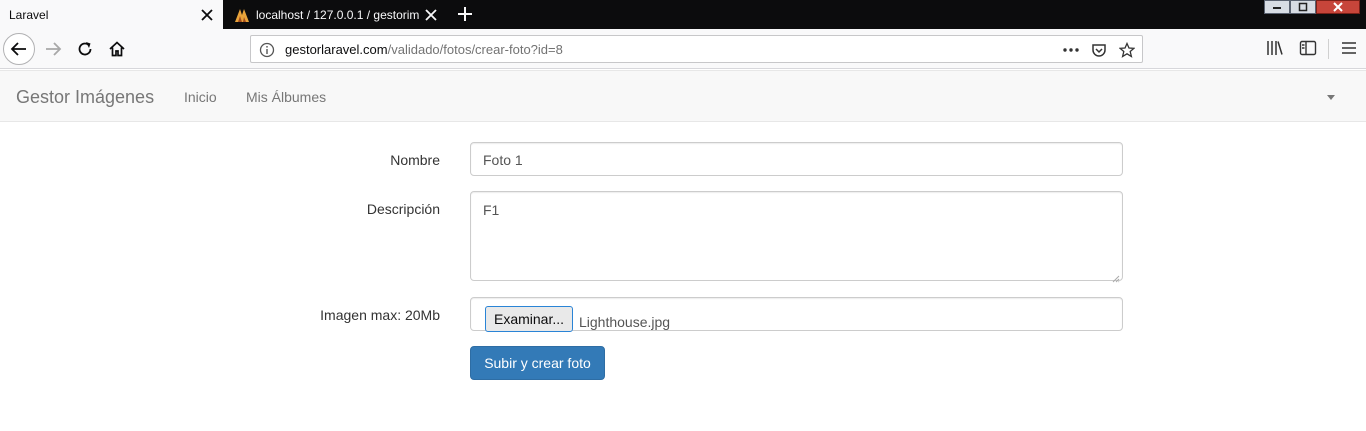 This screenshot has height=431, width=1366. What do you see at coordinates (117, 49) in the screenshot?
I see `home-icon` at bounding box center [117, 49].